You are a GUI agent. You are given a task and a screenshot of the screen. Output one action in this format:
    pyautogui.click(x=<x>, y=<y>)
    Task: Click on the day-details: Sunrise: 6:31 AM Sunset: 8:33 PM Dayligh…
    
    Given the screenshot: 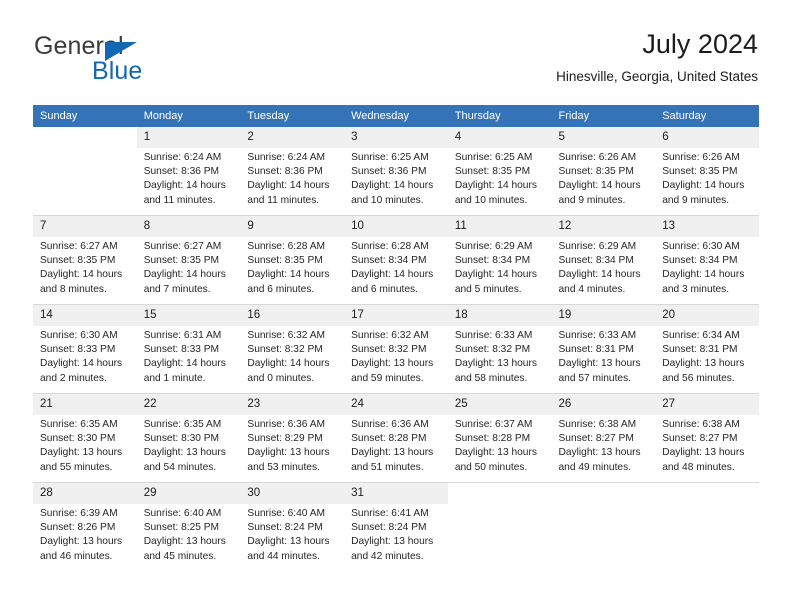 What is the action you would take?
    pyautogui.click(x=189, y=356)
    